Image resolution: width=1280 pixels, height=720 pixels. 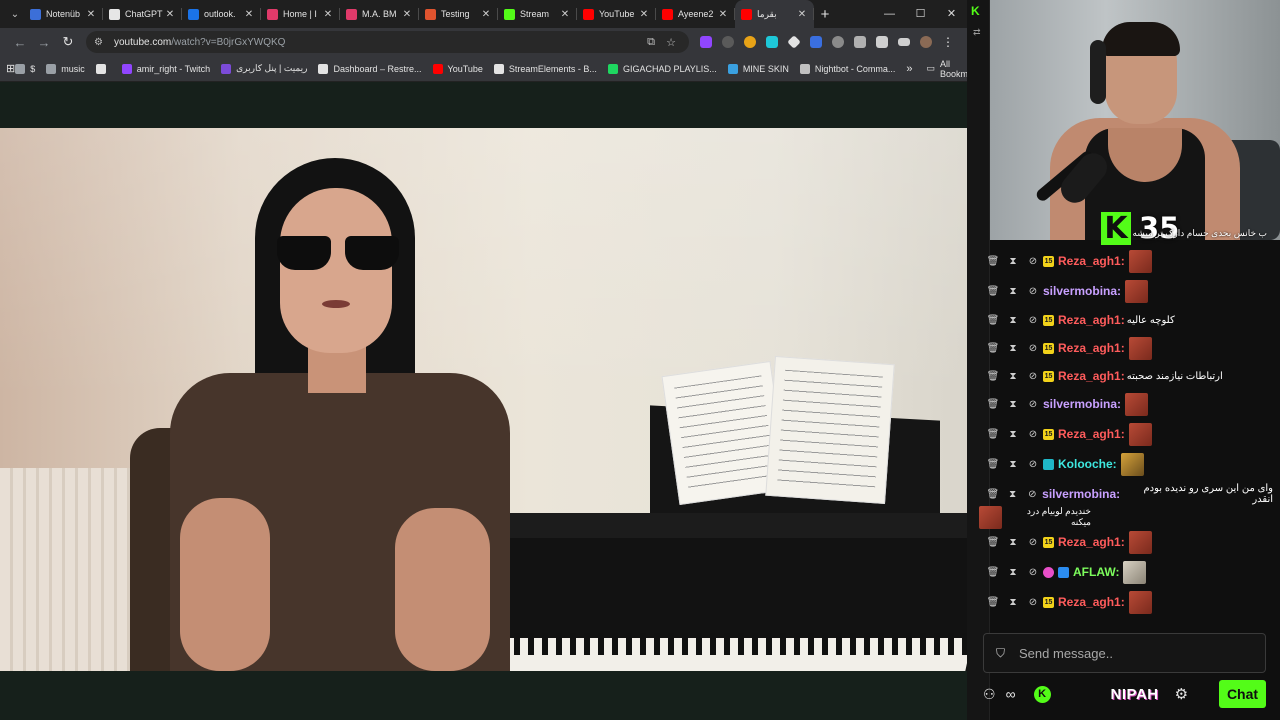 What do you see at coordinates (68, 42) in the screenshot?
I see `reload-button: ↻` at bounding box center [68, 42].